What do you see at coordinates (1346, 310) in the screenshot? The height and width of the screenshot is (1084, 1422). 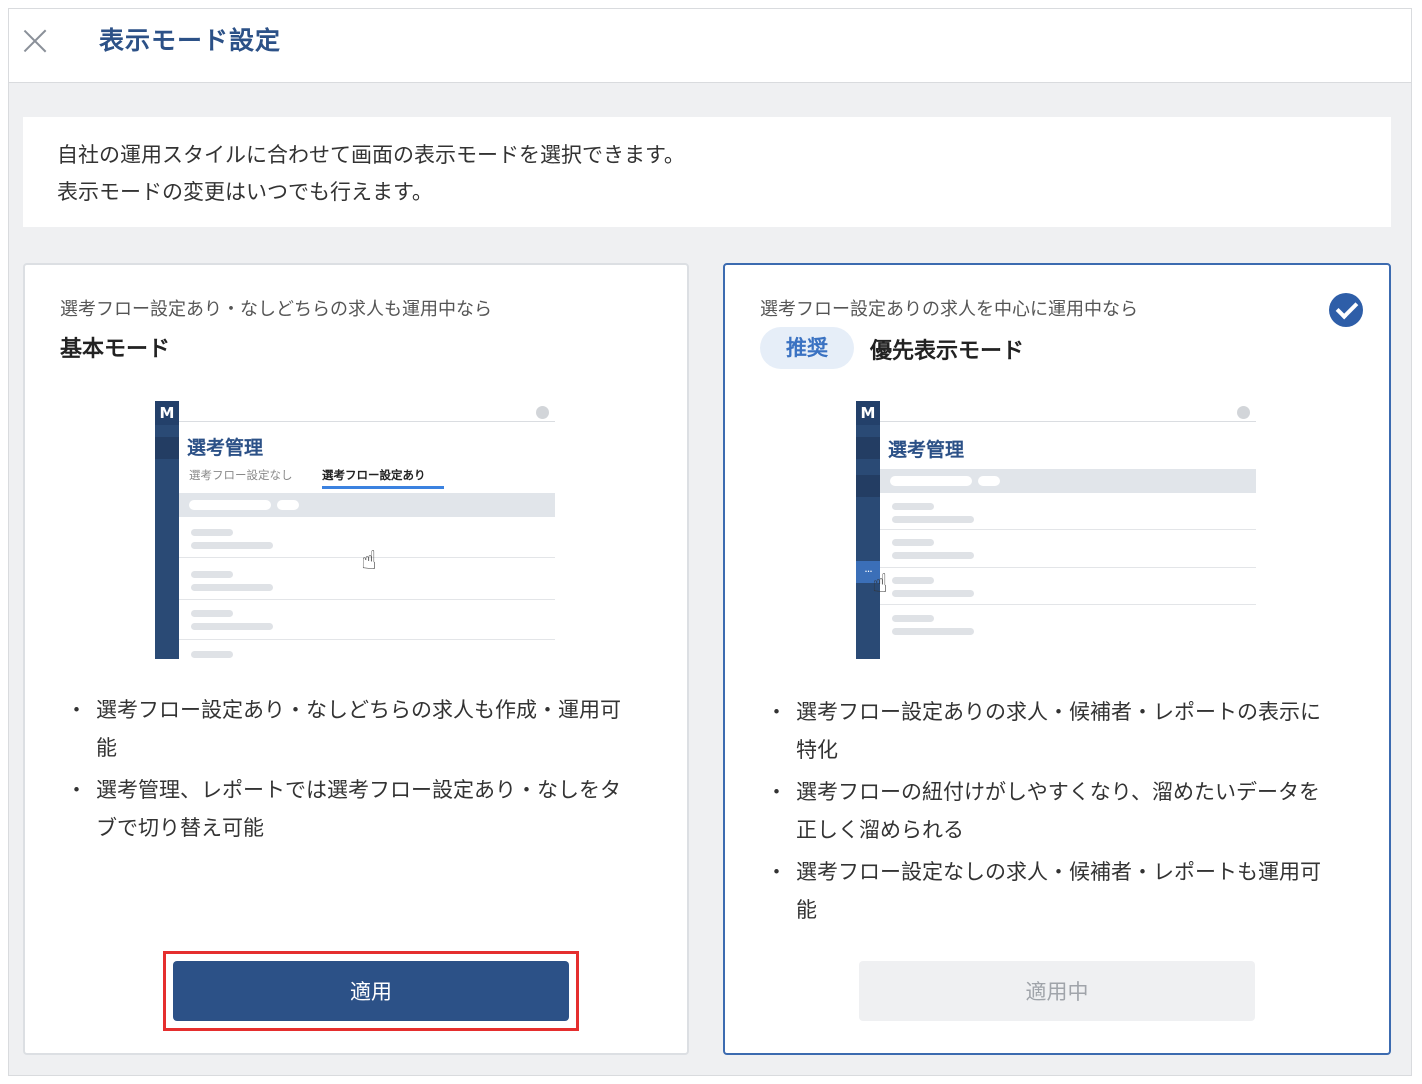 I see `check-circle-icon` at bounding box center [1346, 310].